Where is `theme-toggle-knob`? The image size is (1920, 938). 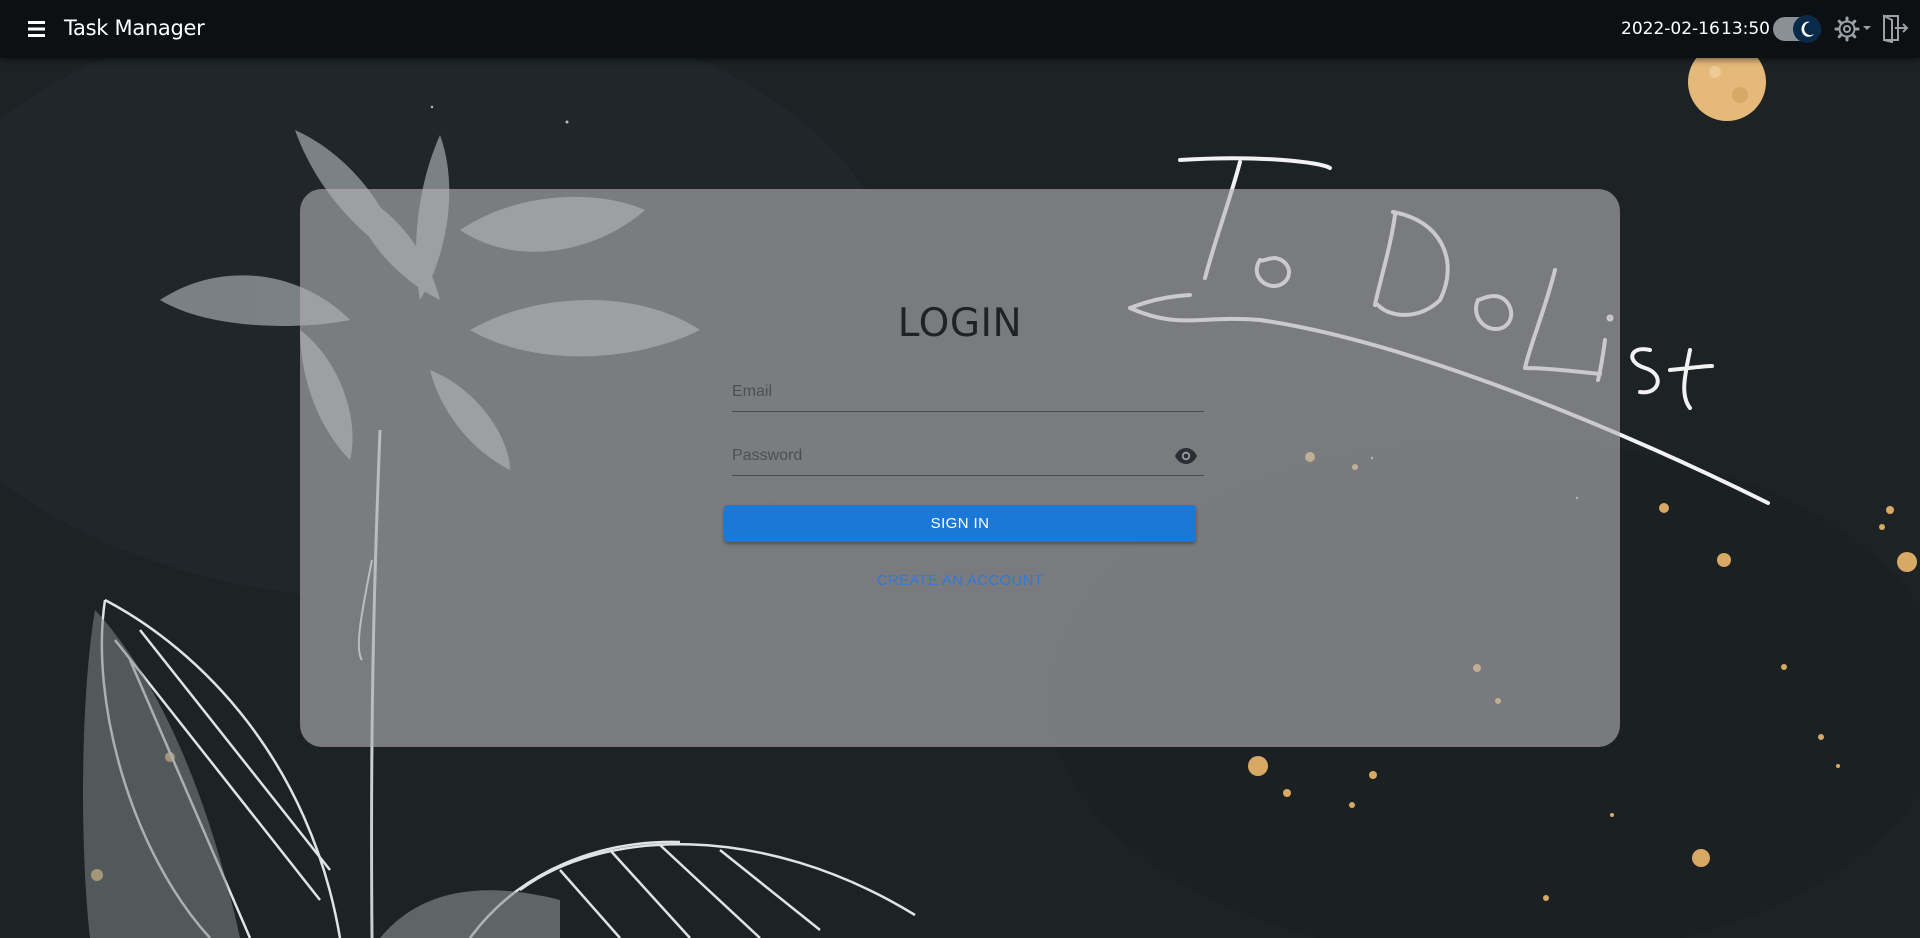
theme-toggle-knob is located at coordinates (1807, 29).